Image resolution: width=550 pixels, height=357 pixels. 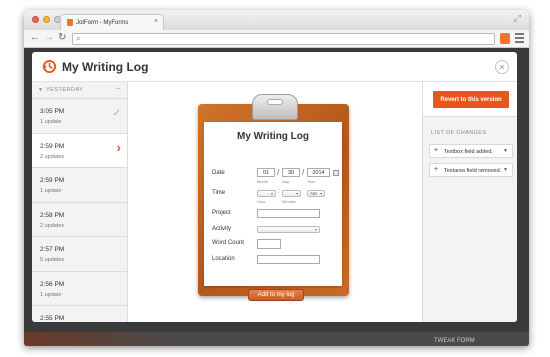 I want to click on date-day-input: 30, so click(x=291, y=172).